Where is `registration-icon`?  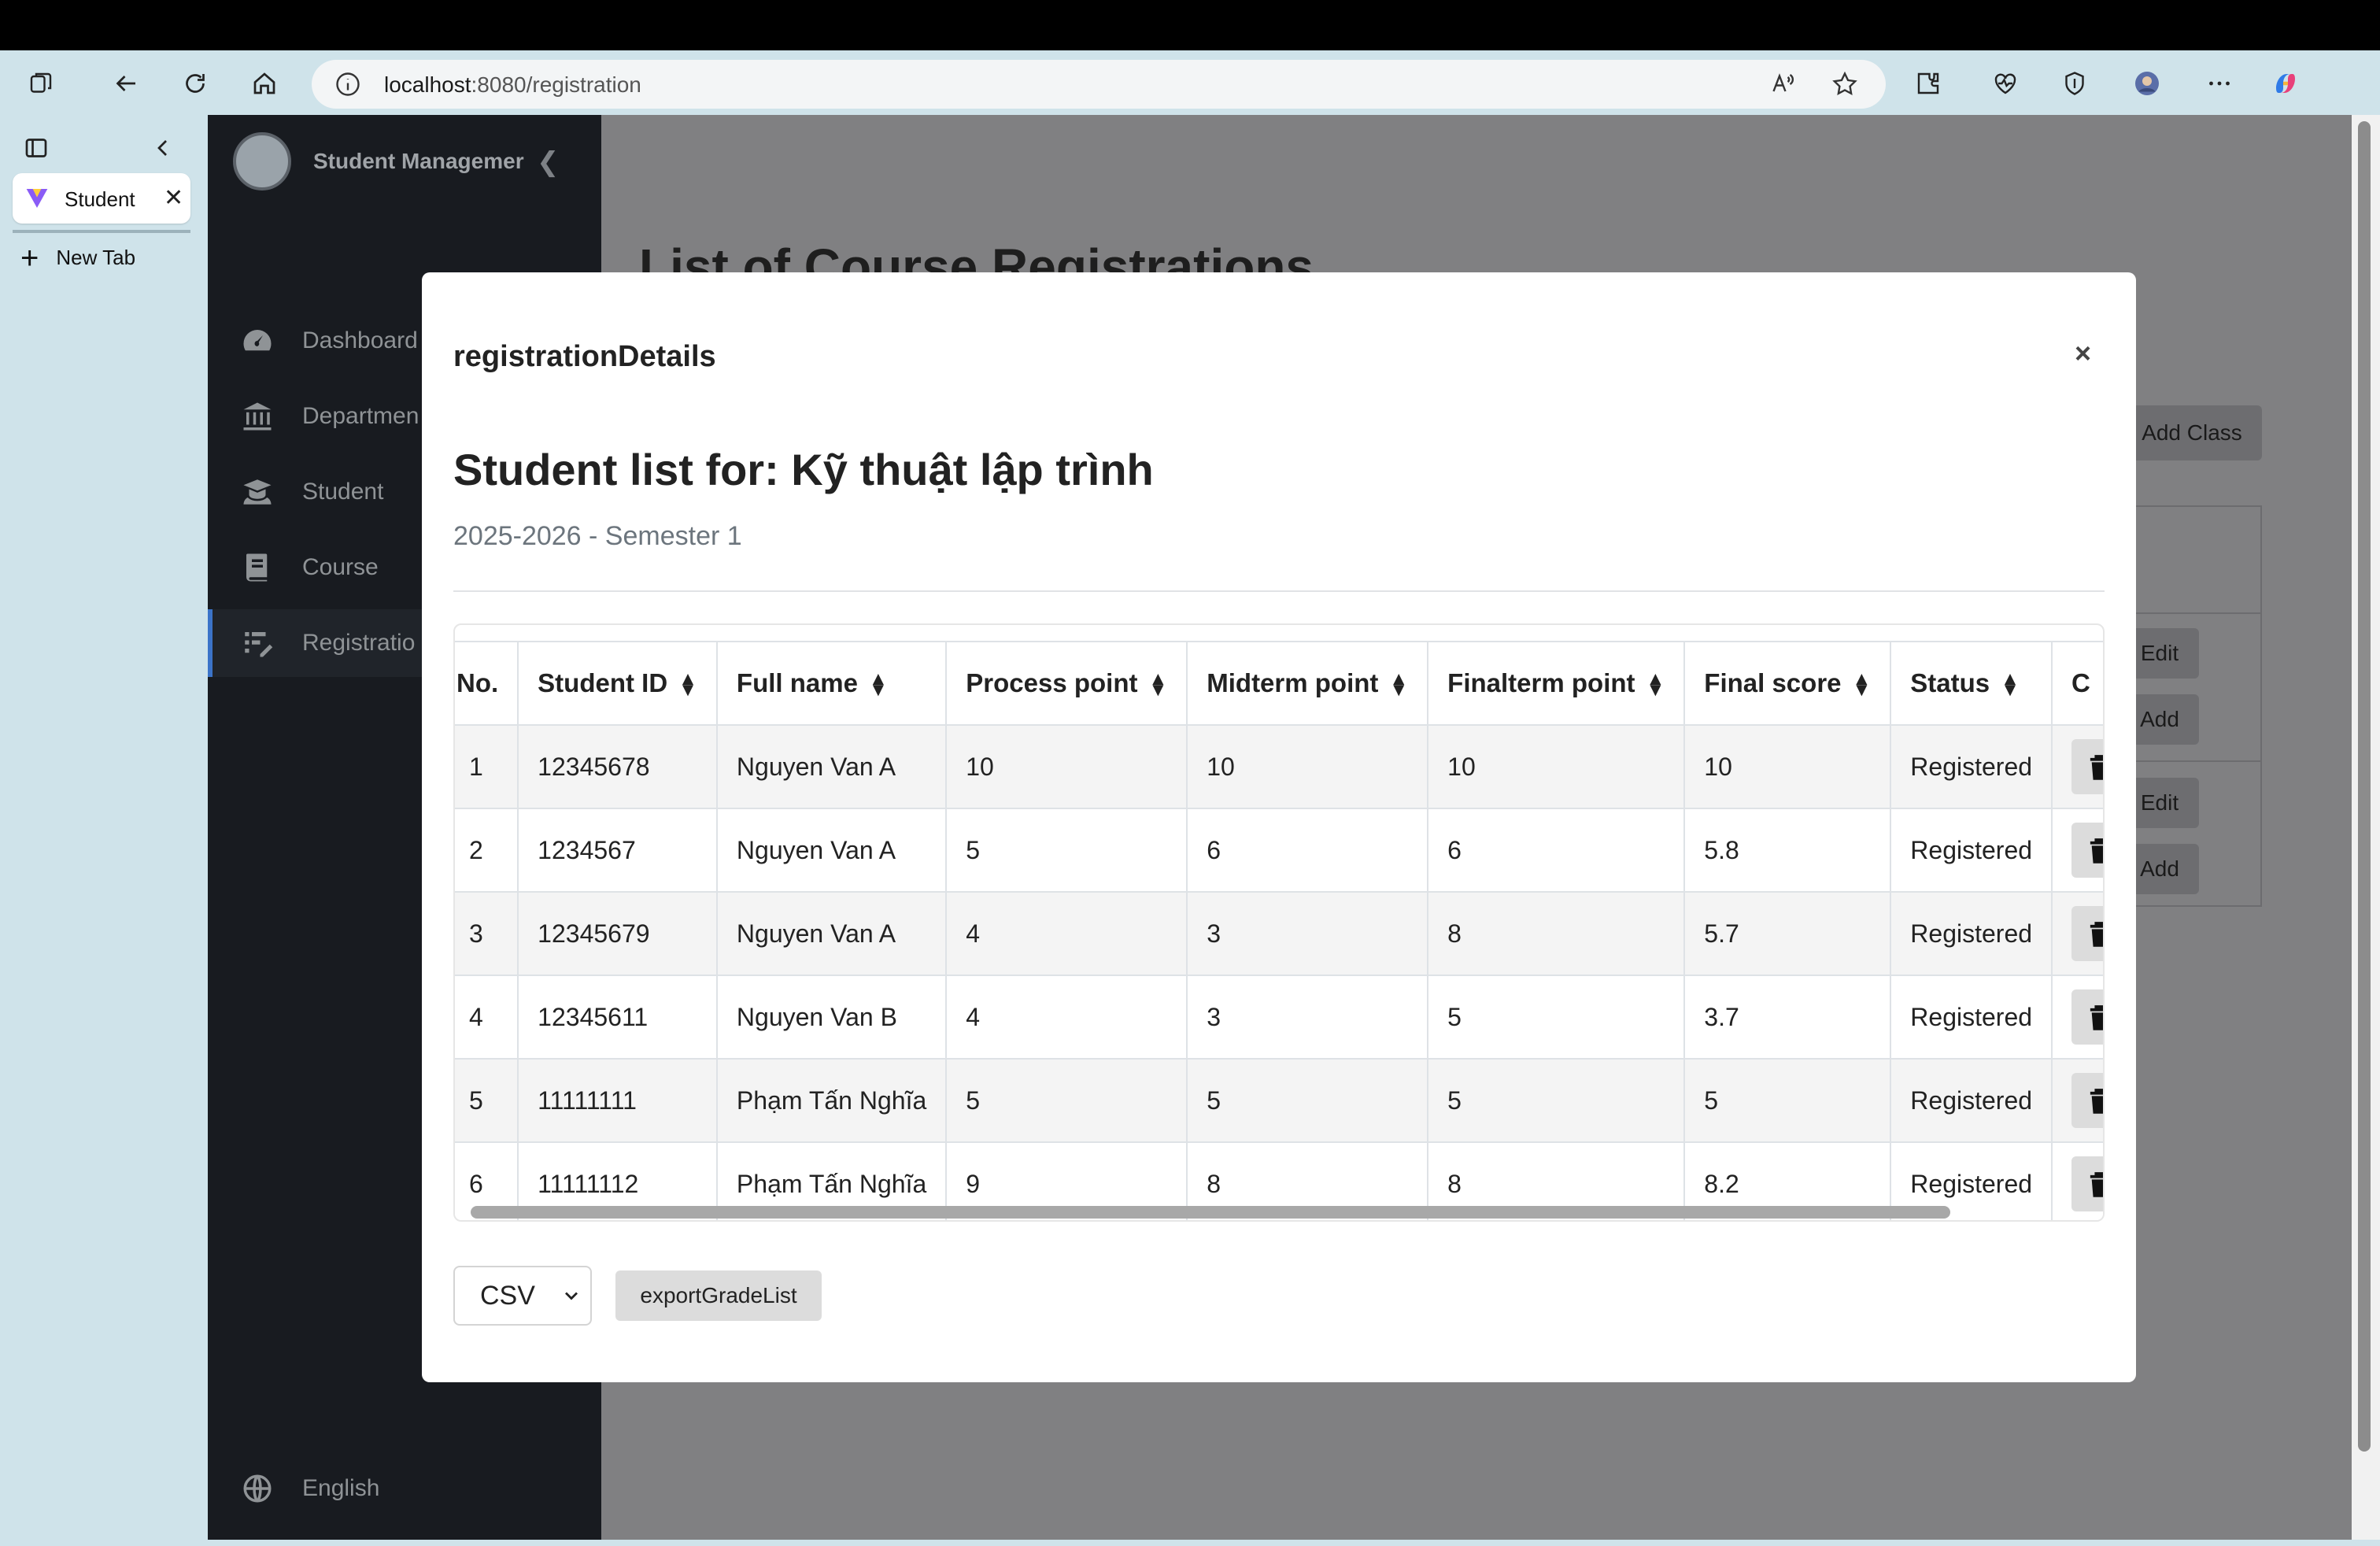
registration-icon is located at coordinates (259, 644).